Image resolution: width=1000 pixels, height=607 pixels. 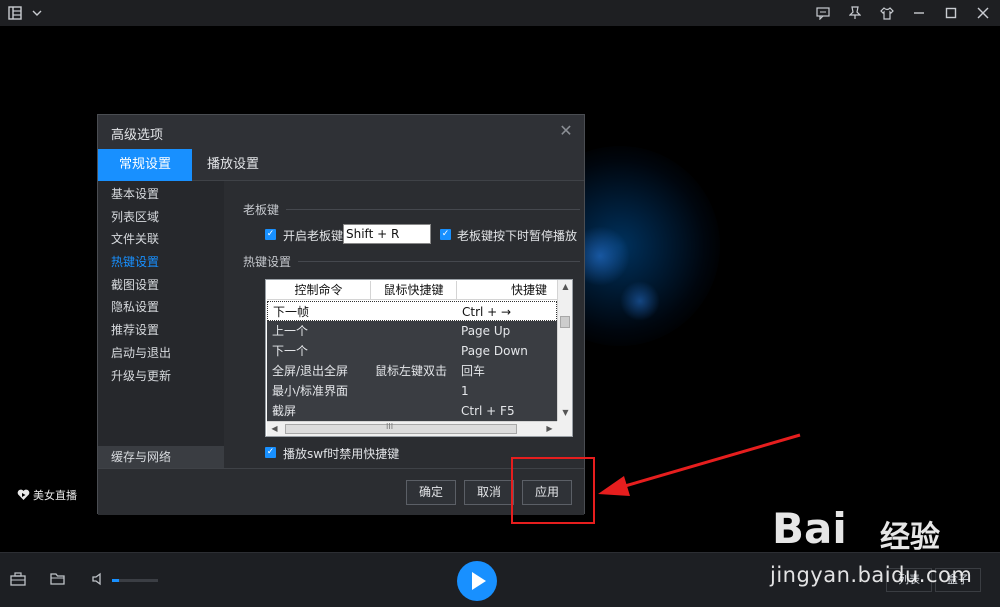 I want to click on scroll-corner, so click(x=564, y=428).